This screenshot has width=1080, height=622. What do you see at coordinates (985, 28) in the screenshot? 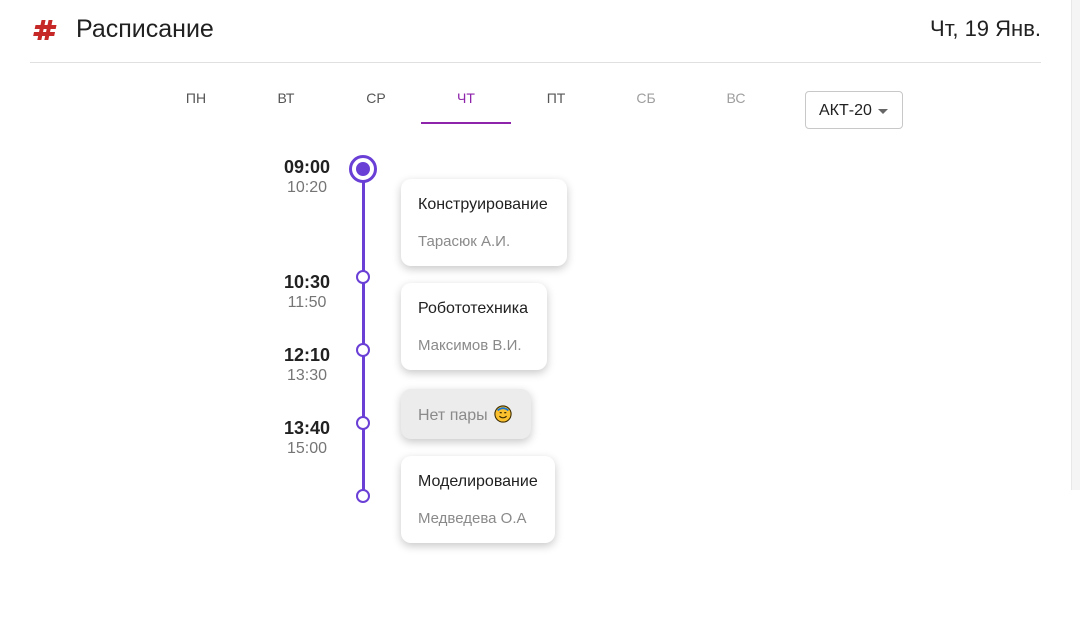
I see `current-date: Чт, 19 Янв.` at bounding box center [985, 28].